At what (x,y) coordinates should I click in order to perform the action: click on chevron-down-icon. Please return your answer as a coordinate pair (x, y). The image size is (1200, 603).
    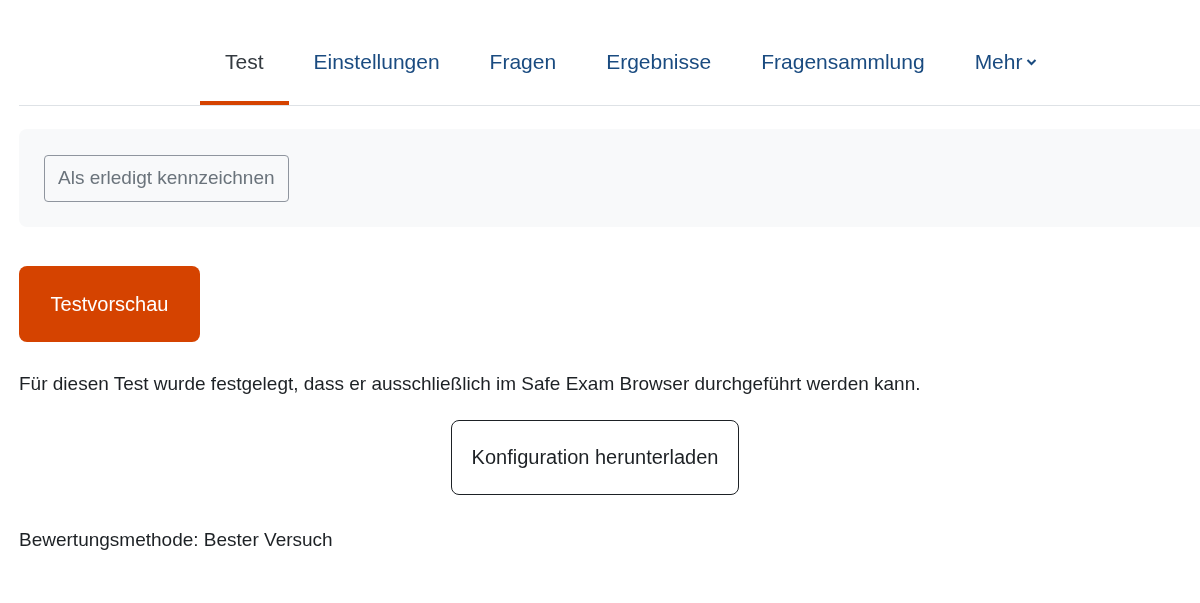
    Looking at the image, I should click on (1032, 62).